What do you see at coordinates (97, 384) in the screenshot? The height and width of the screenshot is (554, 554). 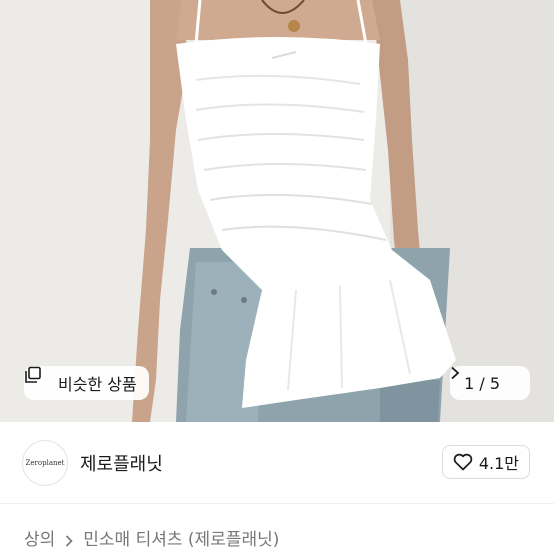 I see `similar-items-label: 비슷한 상품` at bounding box center [97, 384].